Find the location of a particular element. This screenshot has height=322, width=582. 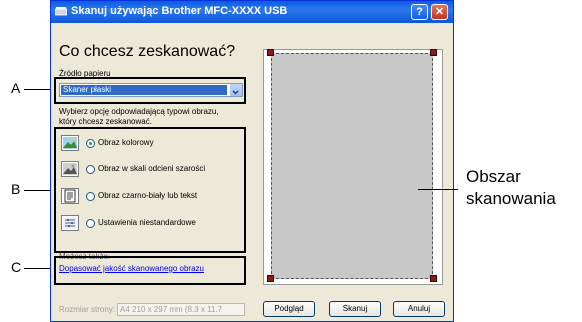

window-title: Skanuj używając Brother MFC-XXXX USB is located at coordinates (179, 11).